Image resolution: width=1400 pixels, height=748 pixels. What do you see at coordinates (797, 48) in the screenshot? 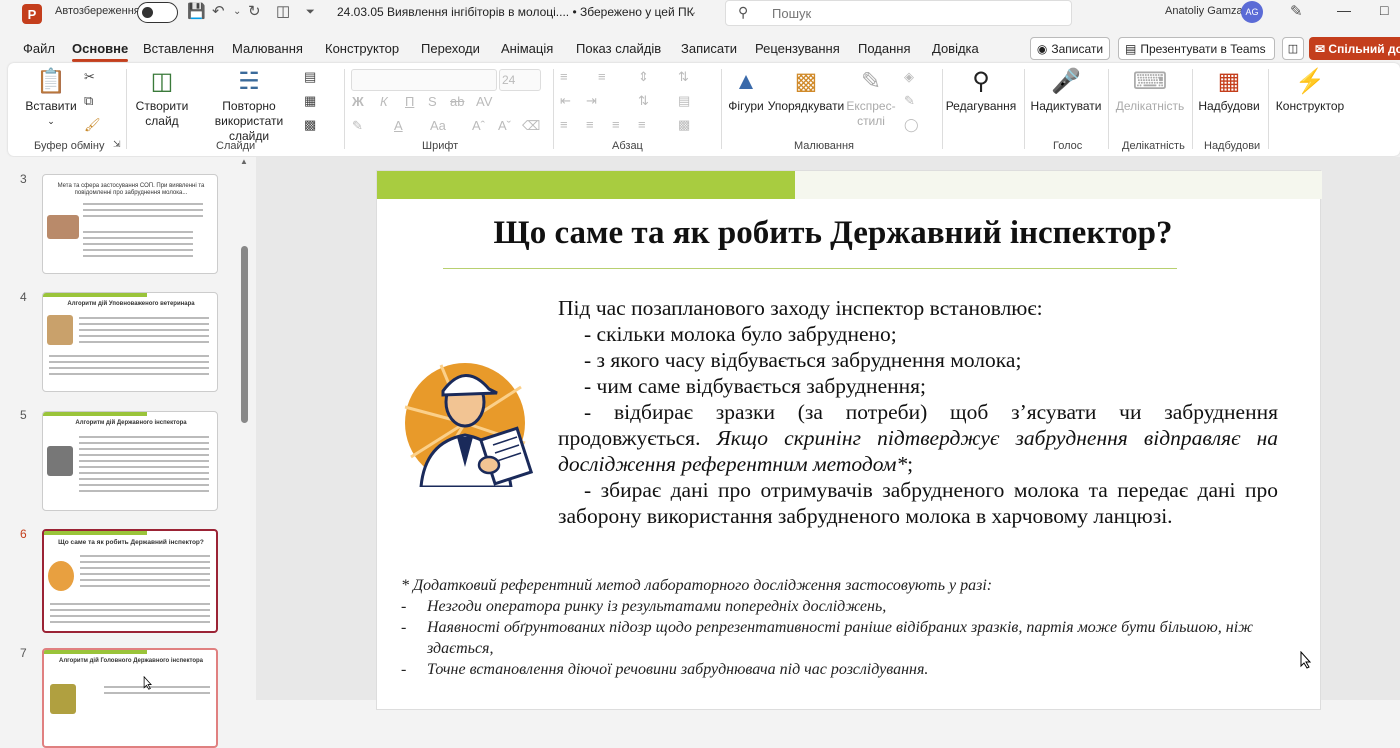
I see `tab-review: Рецензування` at bounding box center [797, 48].